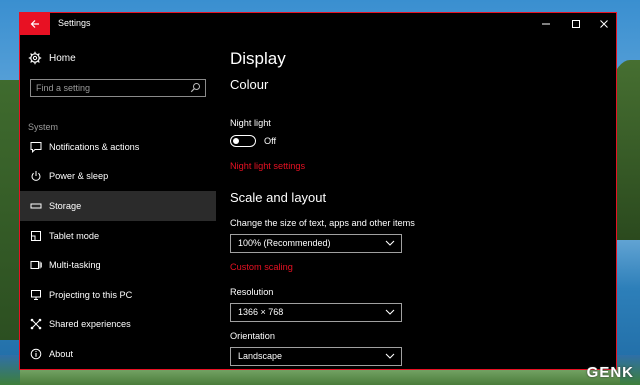 This screenshot has width=640, height=385. Describe the element at coordinates (90, 324) in the screenshot. I see `sidebar-item-label: Shared experiences` at that location.